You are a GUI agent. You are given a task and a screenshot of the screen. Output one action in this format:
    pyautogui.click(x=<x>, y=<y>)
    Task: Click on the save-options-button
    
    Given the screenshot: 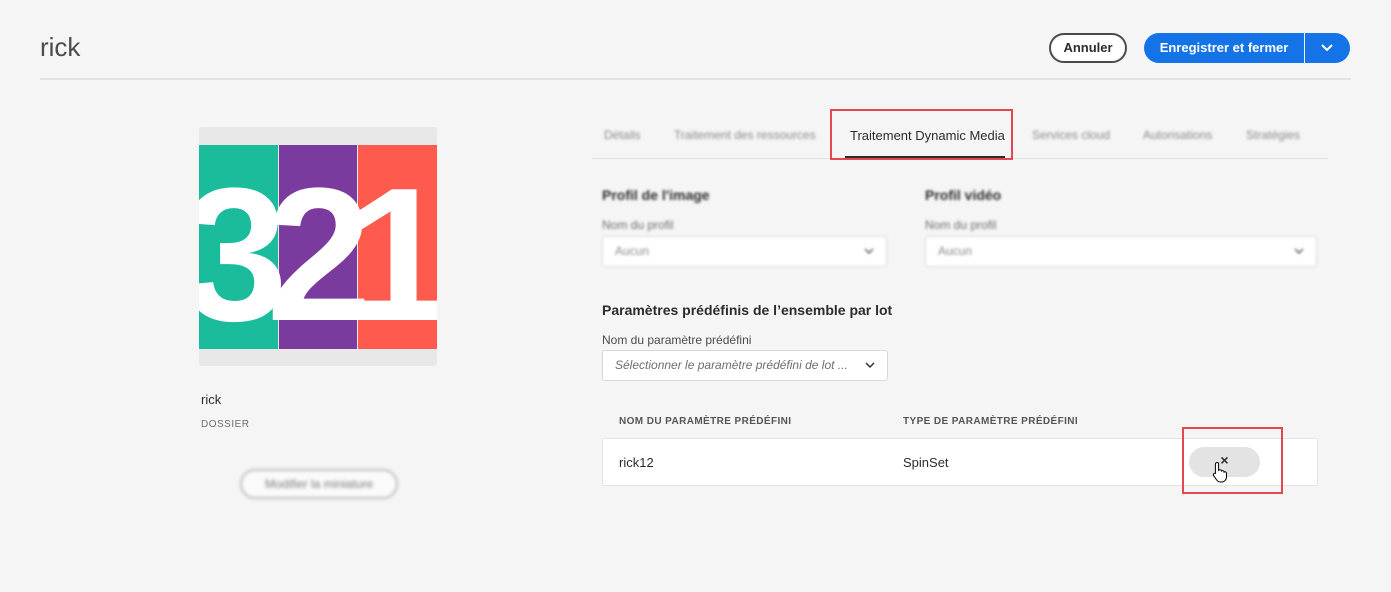 What is the action you would take?
    pyautogui.click(x=1327, y=48)
    